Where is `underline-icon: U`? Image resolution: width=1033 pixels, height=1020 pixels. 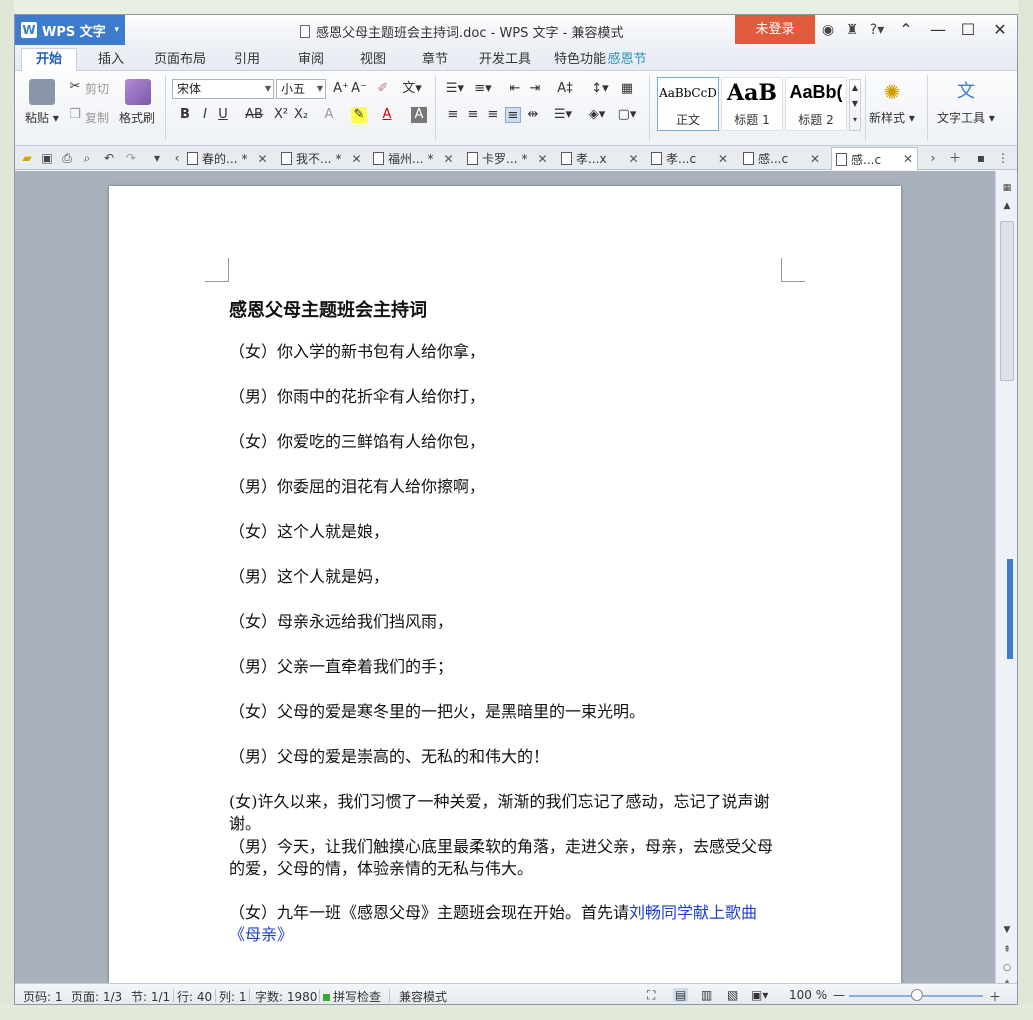 underline-icon: U is located at coordinates (223, 115).